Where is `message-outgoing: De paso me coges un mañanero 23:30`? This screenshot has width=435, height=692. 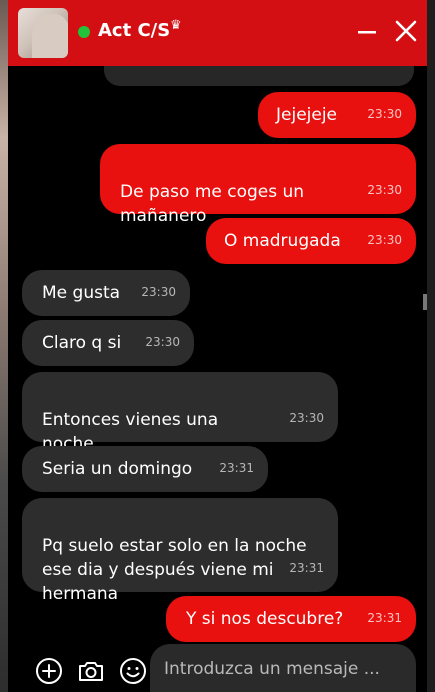
message-outgoing: De paso me coges un mañanero 23:30 is located at coordinates (258, 185).